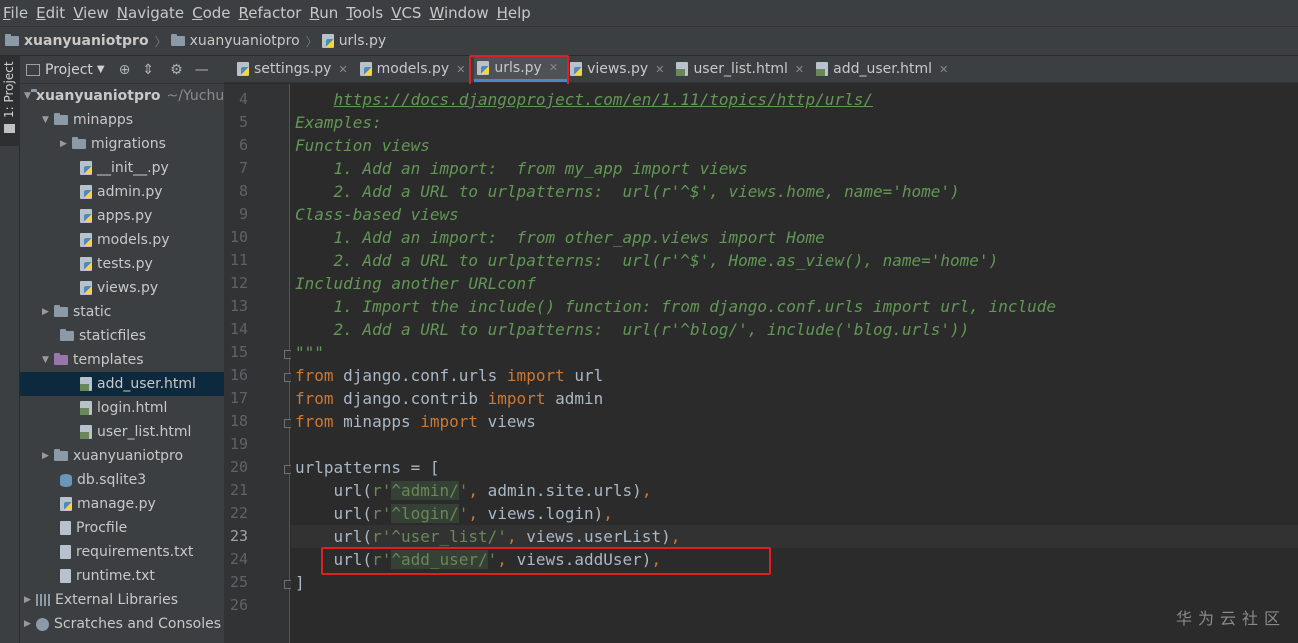 The image size is (1298, 643). Describe the element at coordinates (519, 73) in the screenshot. I see `tab-urls-py: urls.py ✕` at that location.